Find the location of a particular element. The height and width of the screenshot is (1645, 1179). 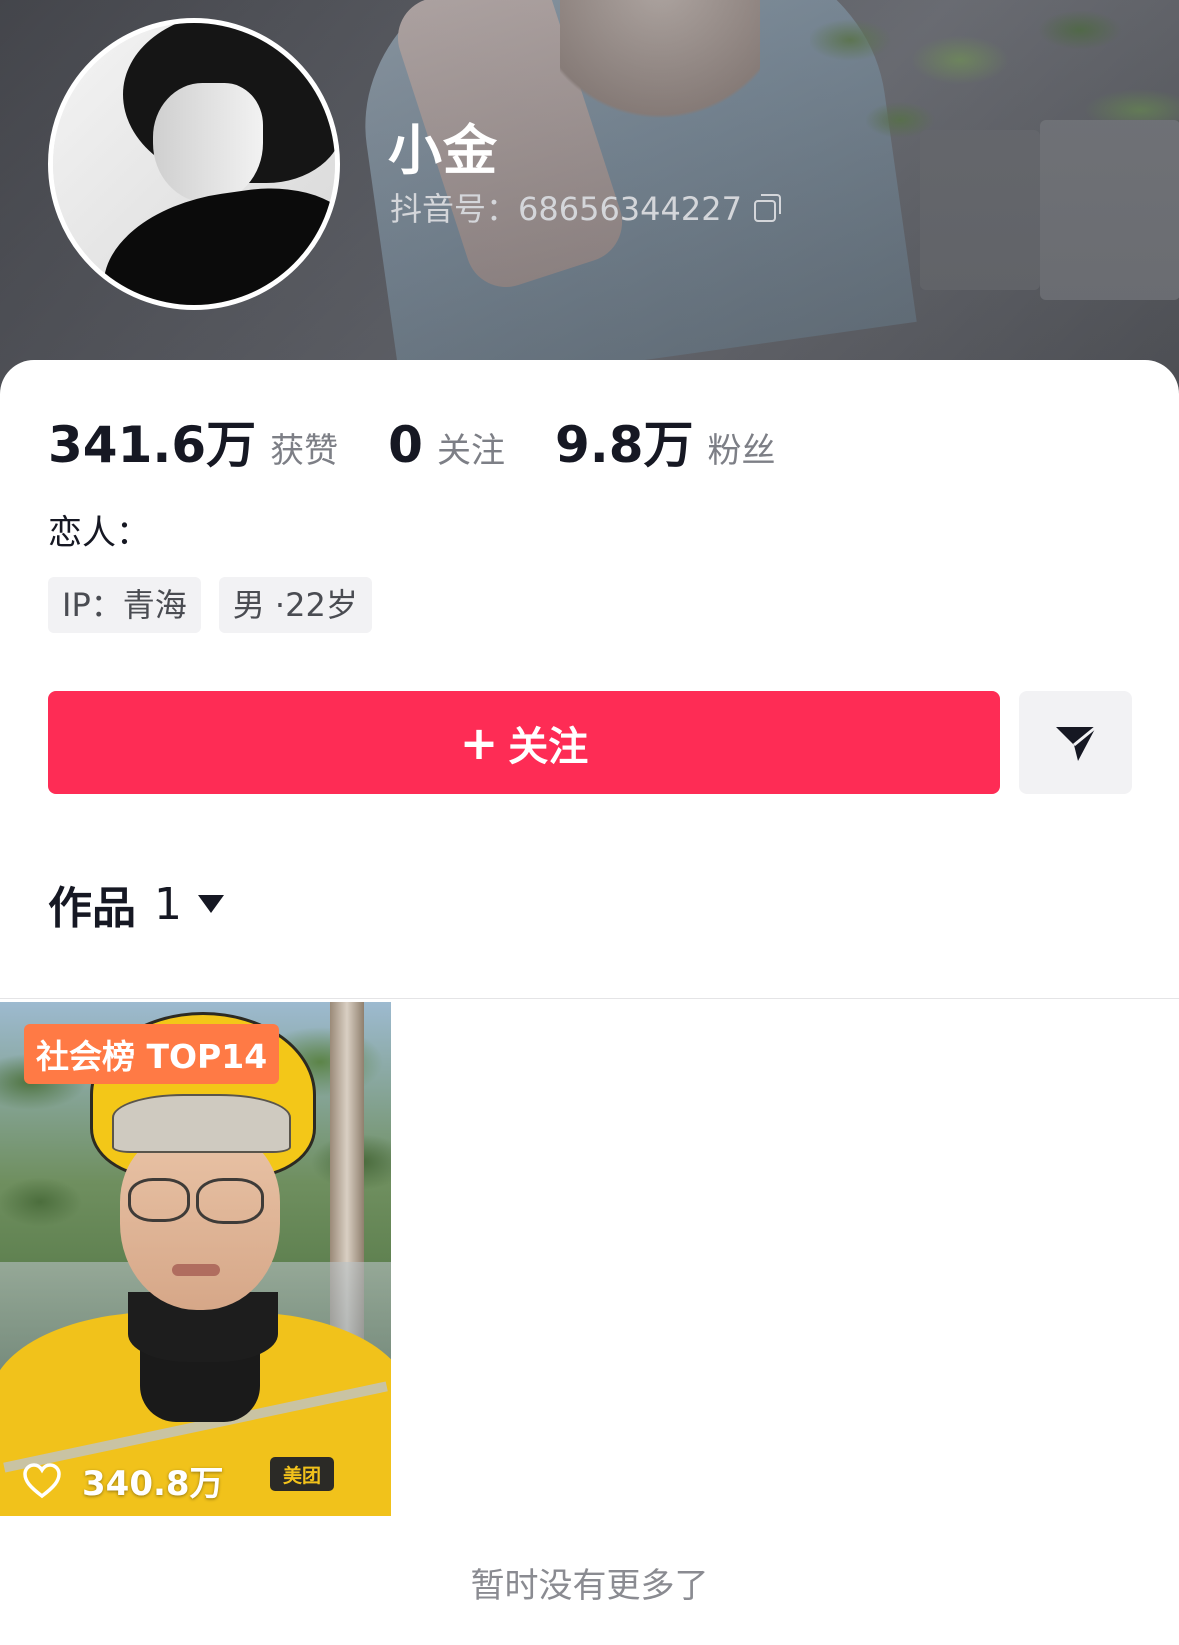

stat-value: 0 is located at coordinates (405, 445).